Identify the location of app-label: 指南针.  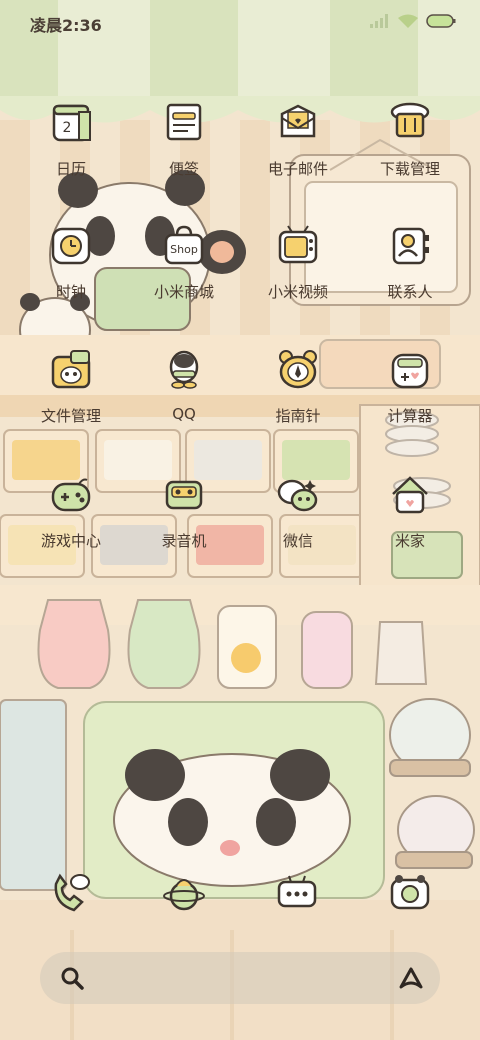
(298, 416).